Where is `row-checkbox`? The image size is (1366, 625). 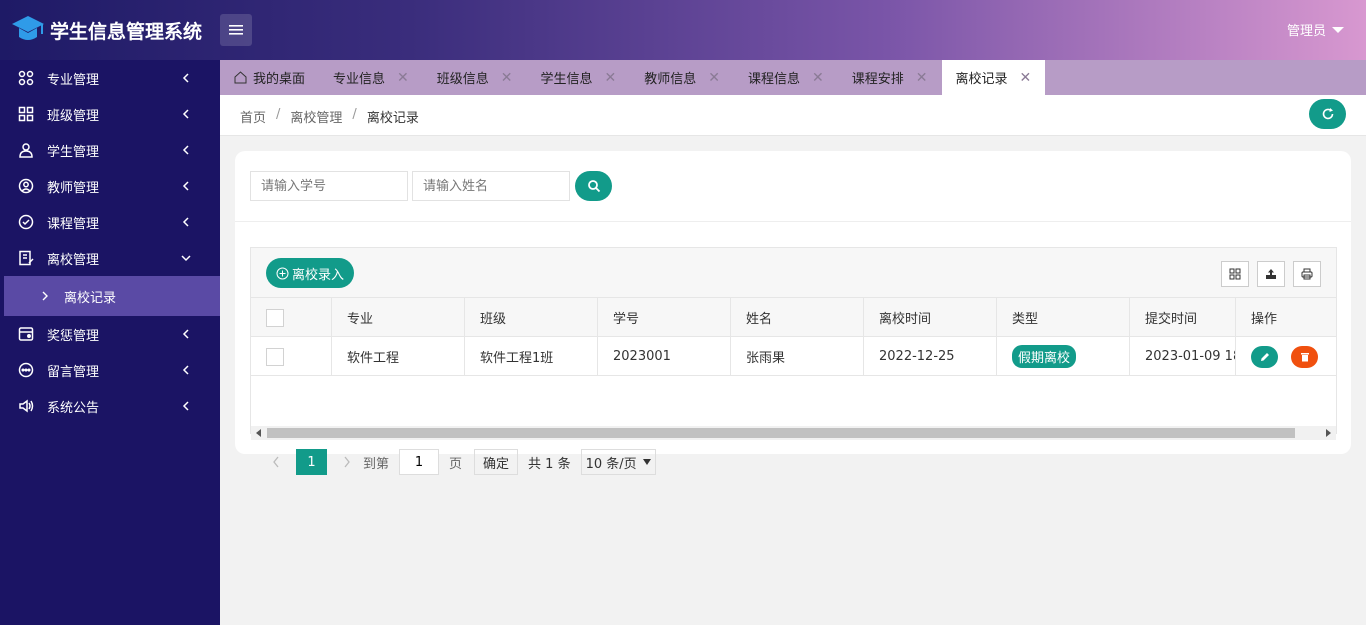
row-checkbox is located at coordinates (275, 356).